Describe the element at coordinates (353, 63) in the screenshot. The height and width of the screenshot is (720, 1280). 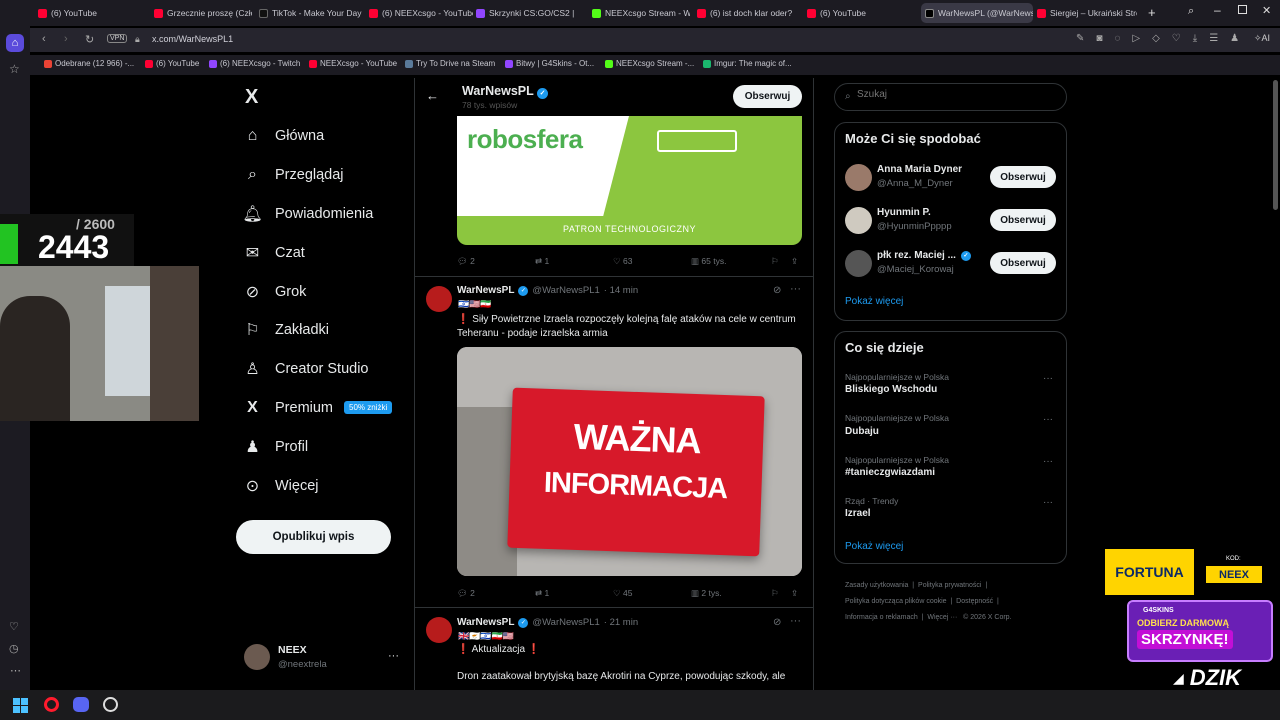
I see `bookmark: NEEXcsgo - YouTube` at that location.